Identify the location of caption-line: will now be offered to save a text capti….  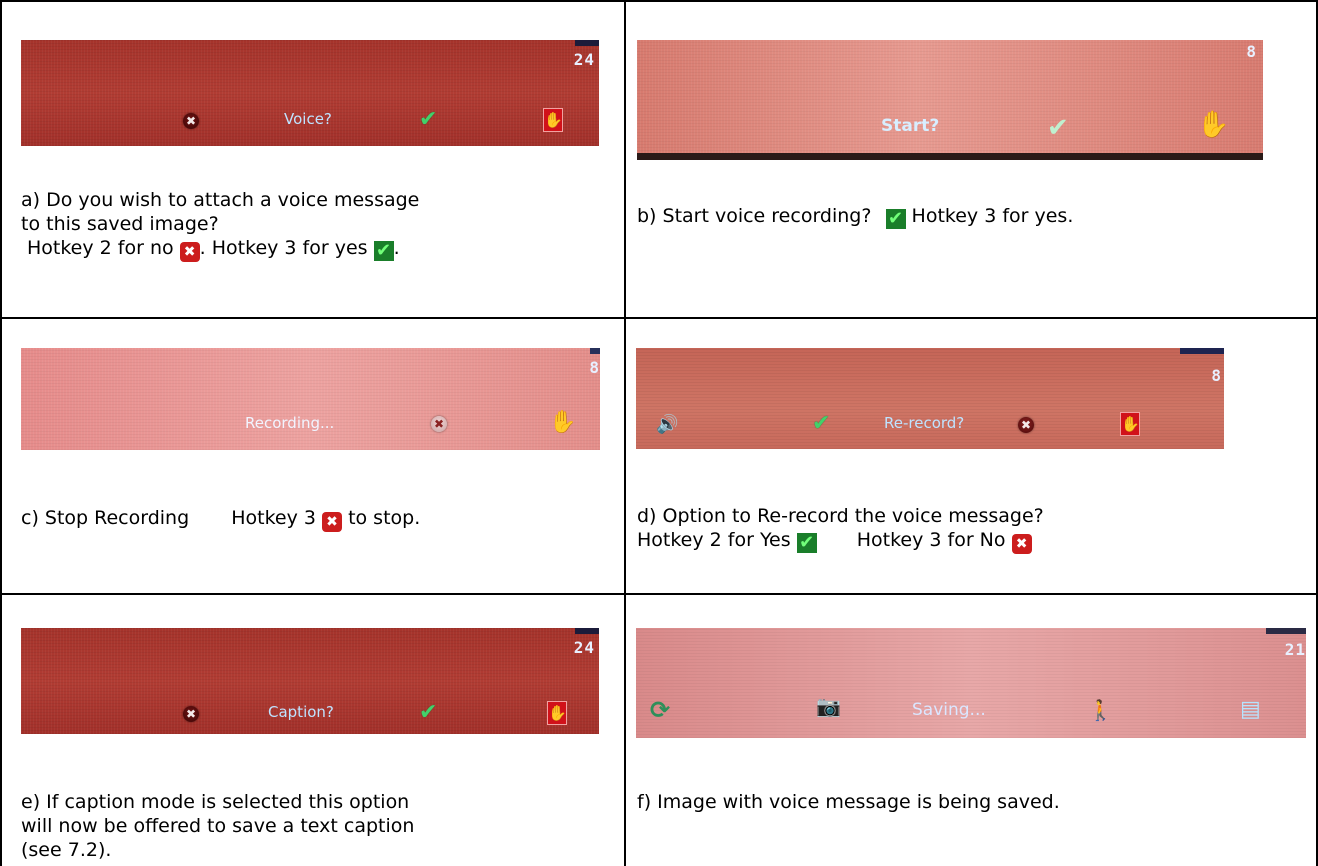
(218, 826).